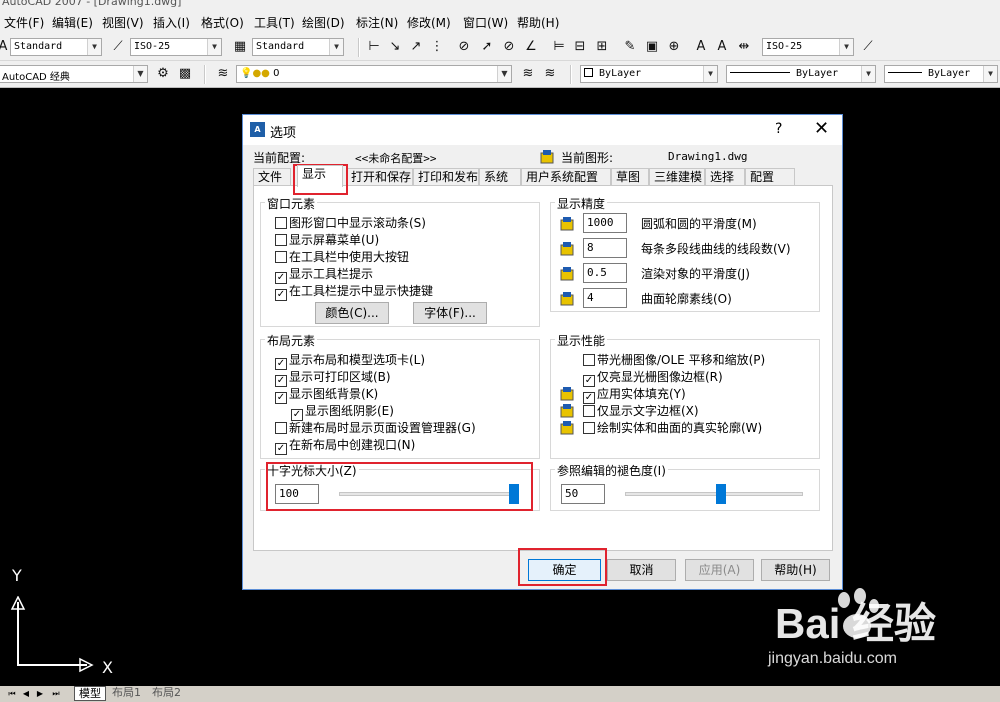  What do you see at coordinates (90, 693) in the screenshot?
I see `tab-model: 模型` at bounding box center [90, 693].